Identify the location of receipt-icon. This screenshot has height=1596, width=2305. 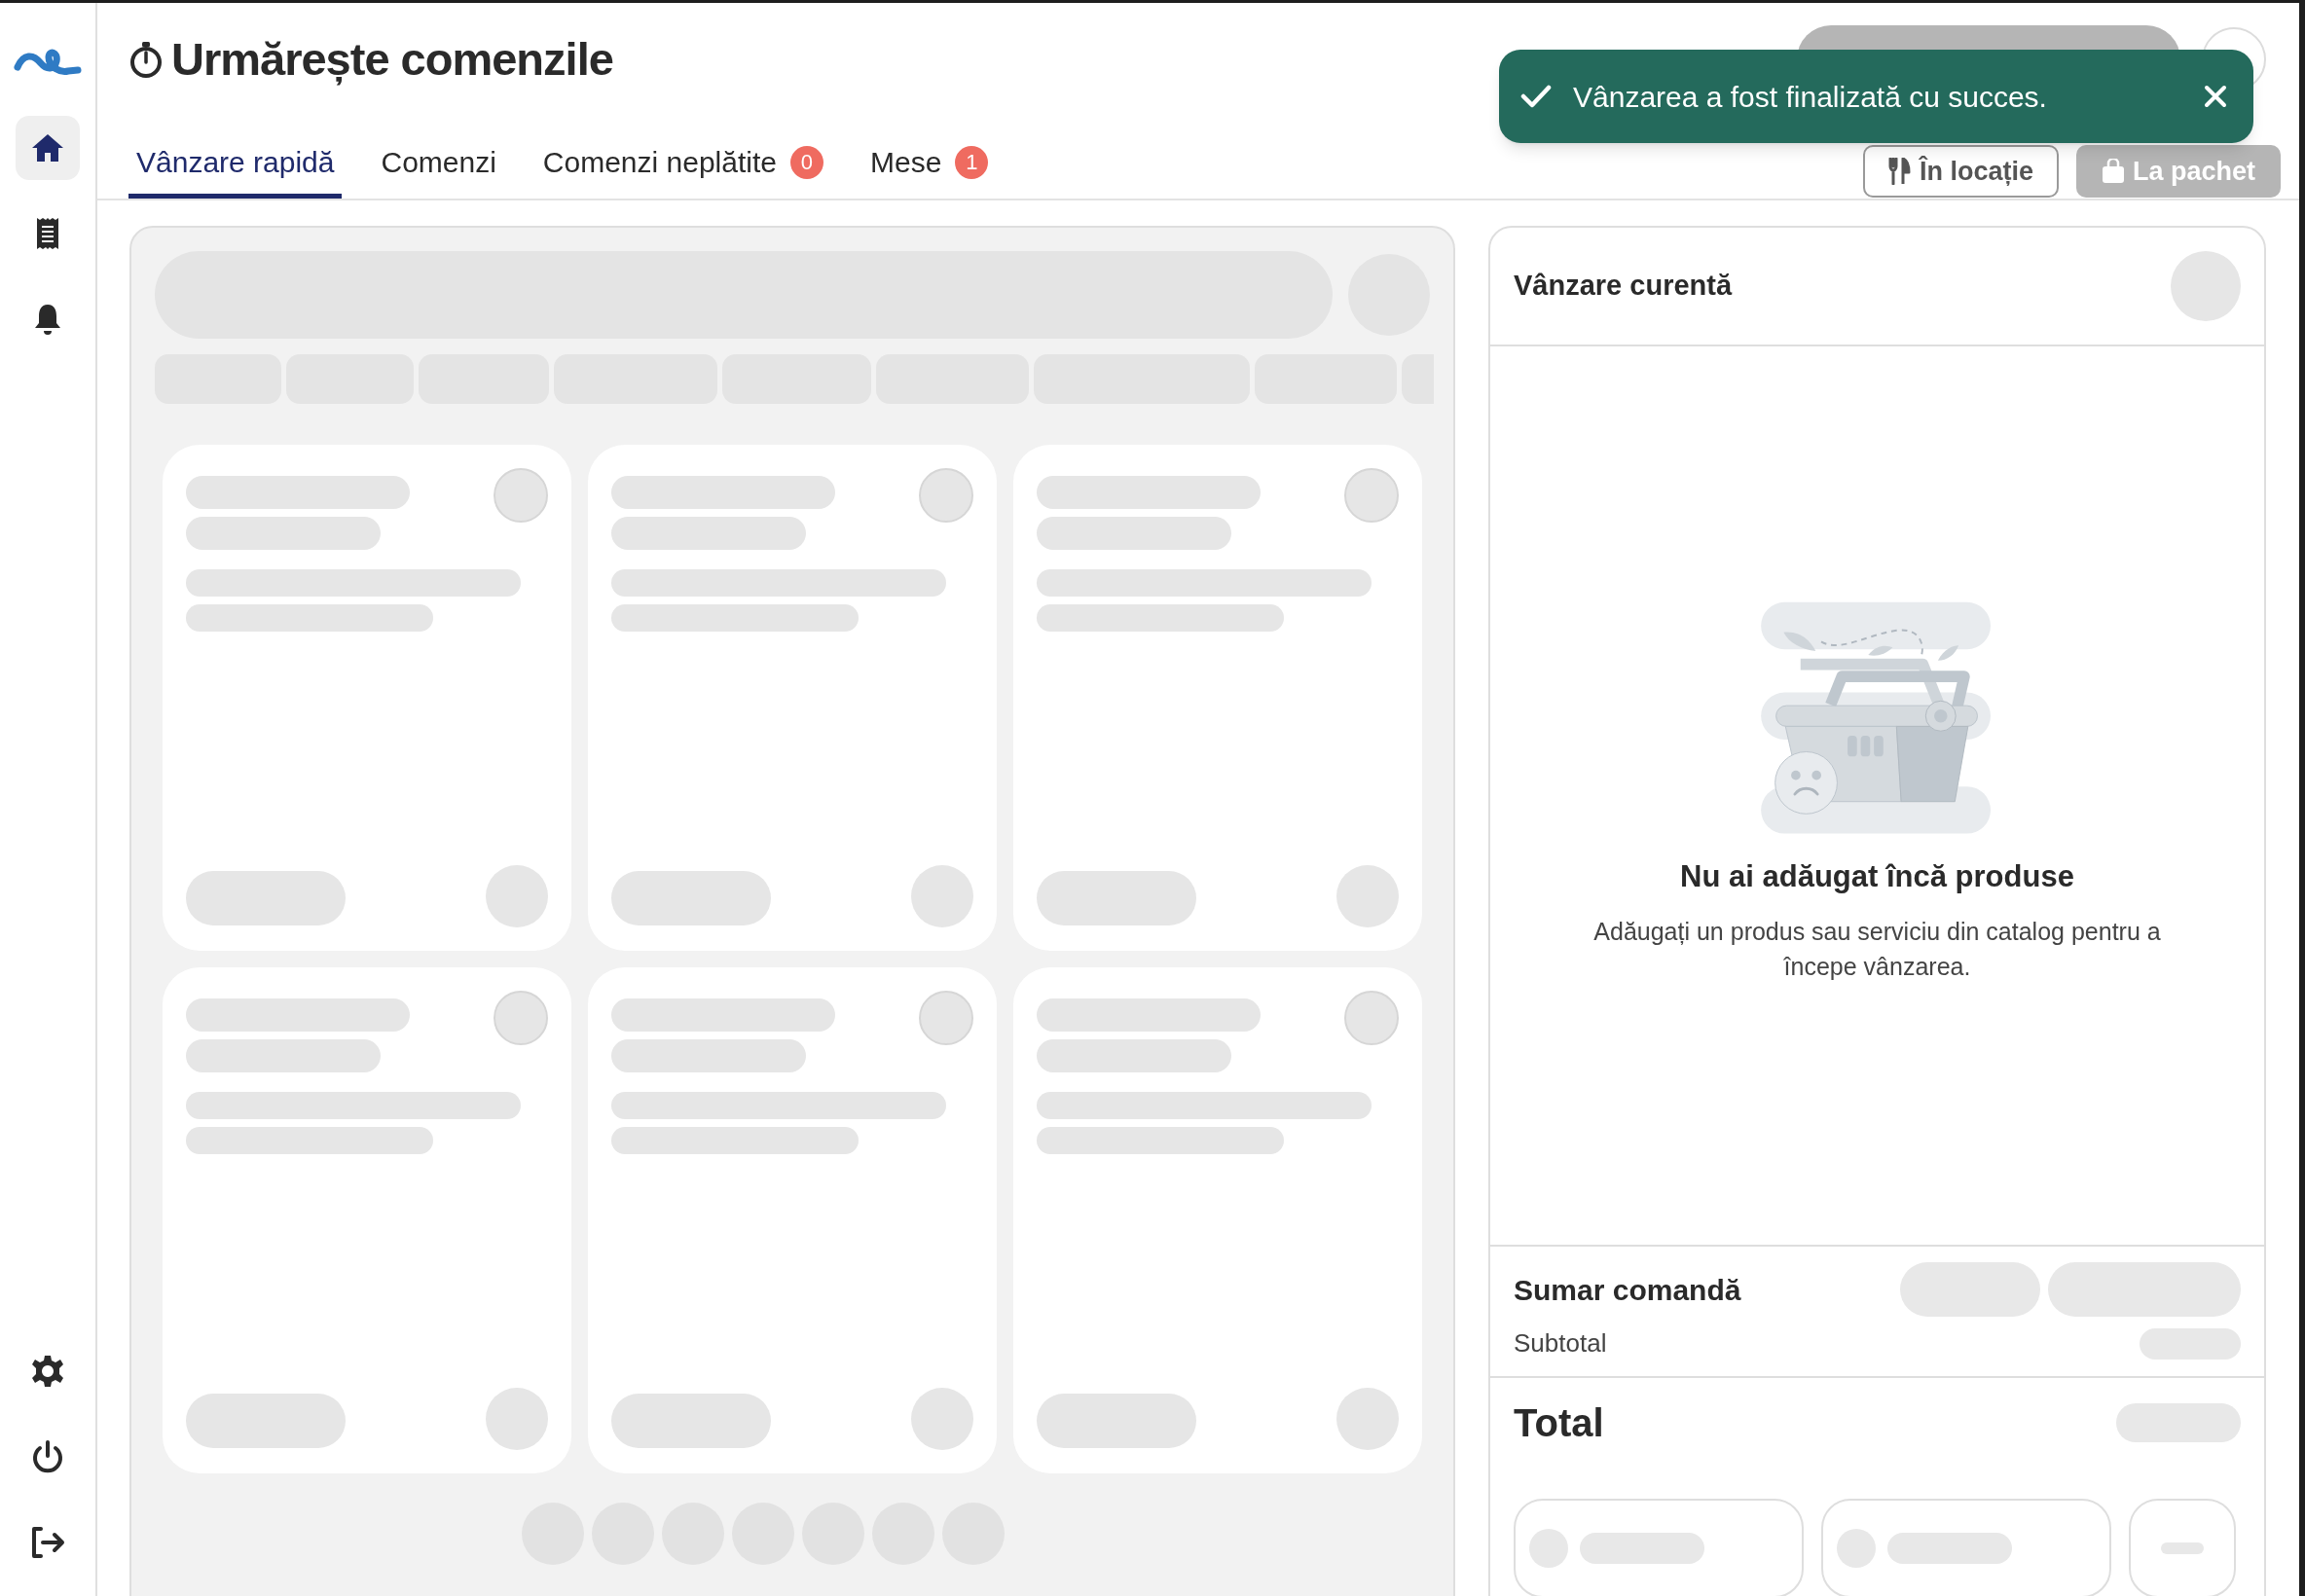
(47, 233).